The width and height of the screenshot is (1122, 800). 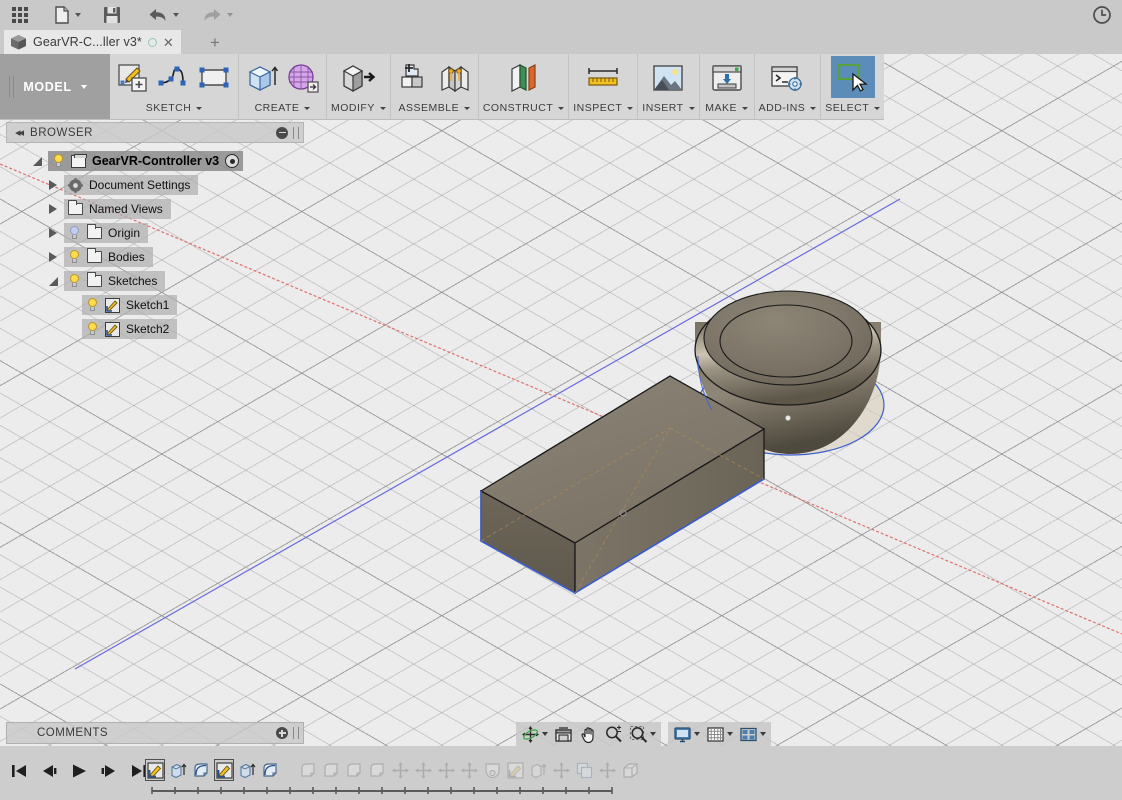 I want to click on ribbon-panel-label: CONSTRUCT, so click(x=524, y=108).